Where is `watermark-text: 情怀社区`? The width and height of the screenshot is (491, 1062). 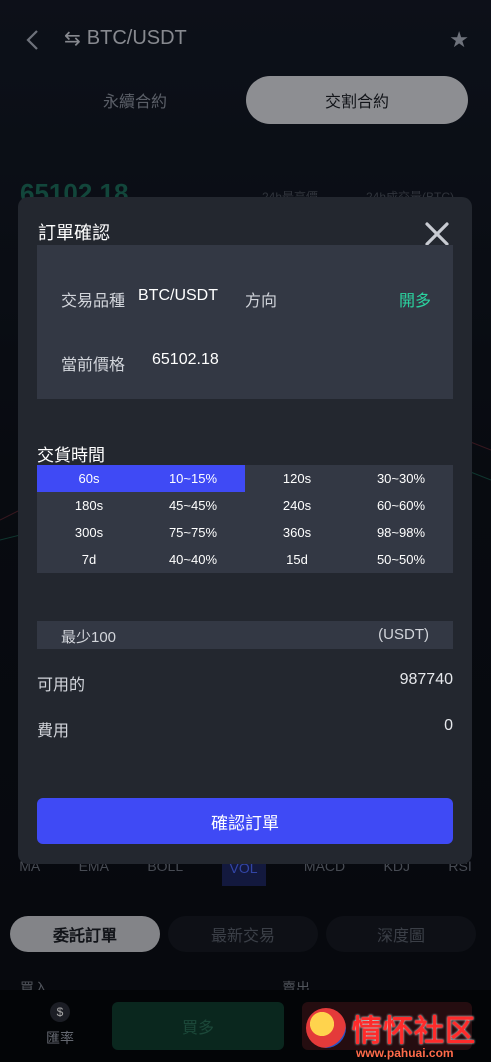
watermark-text: 情怀社区 is located at coordinates (414, 1031).